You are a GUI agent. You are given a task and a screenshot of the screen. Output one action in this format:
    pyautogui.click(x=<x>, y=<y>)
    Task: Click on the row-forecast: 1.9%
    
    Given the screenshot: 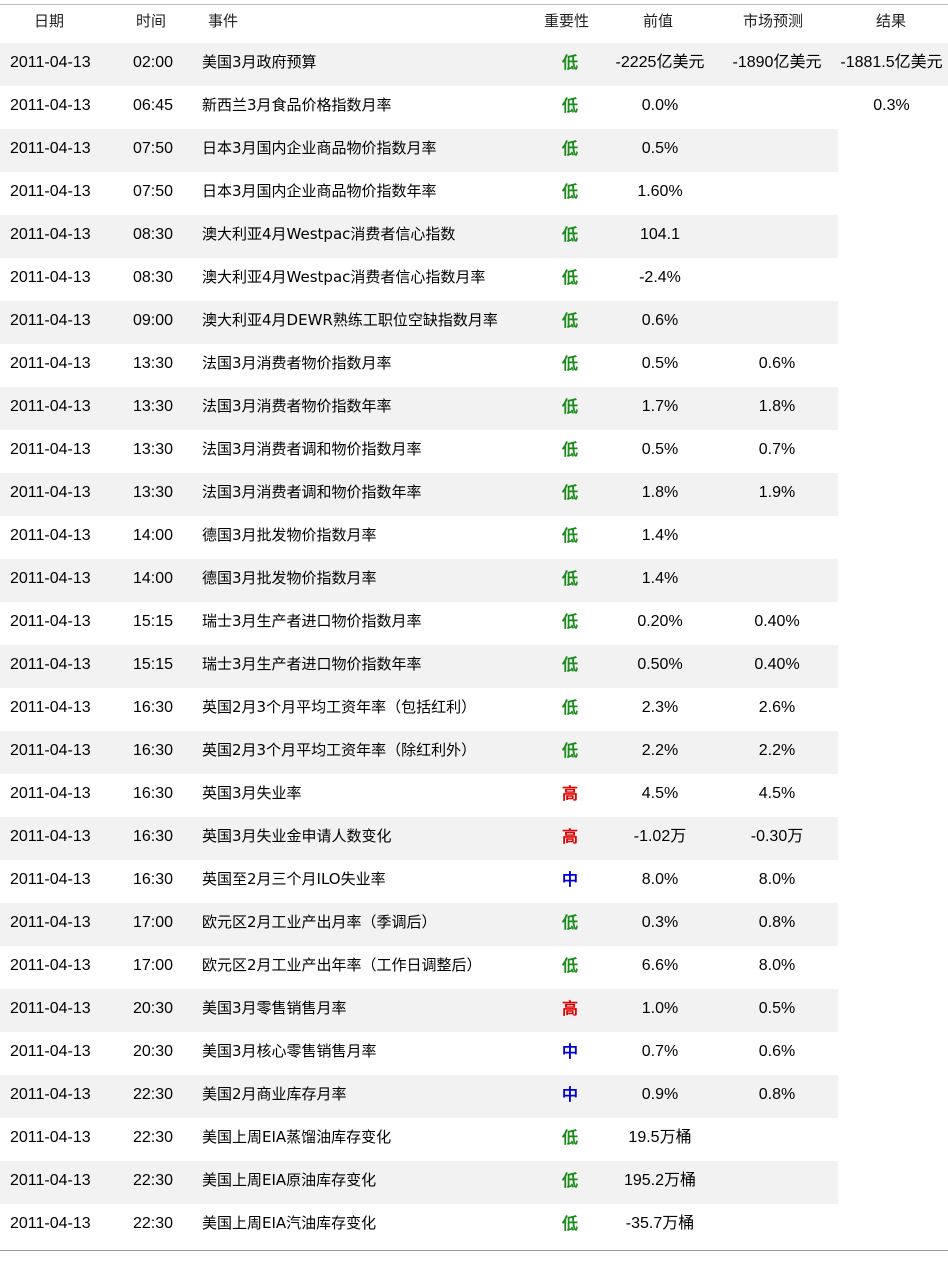 What is the action you would take?
    pyautogui.click(x=777, y=492)
    